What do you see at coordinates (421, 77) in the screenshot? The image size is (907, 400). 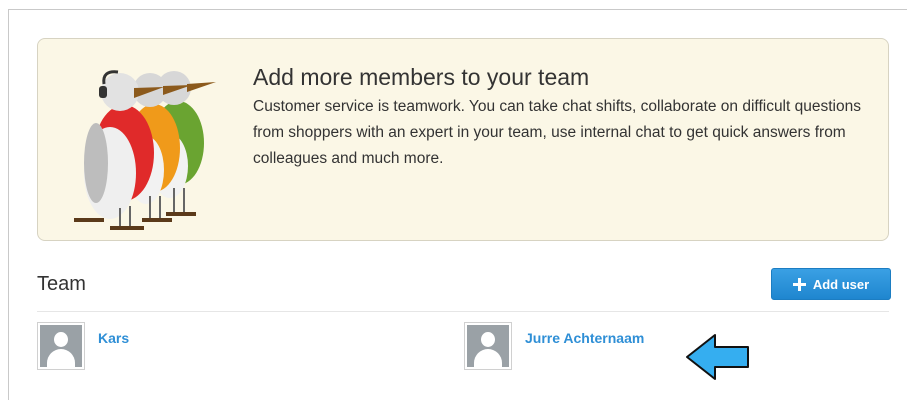 I see `banner-title: Add more members to your team` at bounding box center [421, 77].